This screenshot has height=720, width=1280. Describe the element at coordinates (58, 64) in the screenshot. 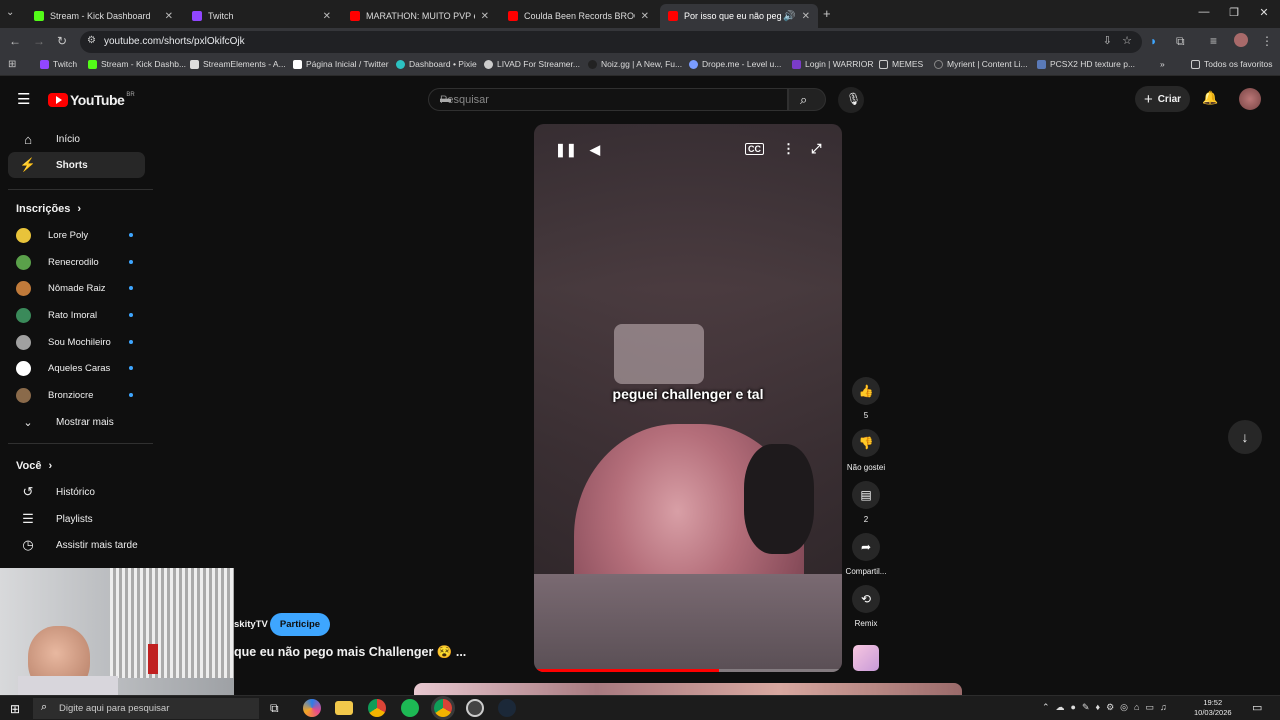

I see `bookmark-item: Twitch` at that location.